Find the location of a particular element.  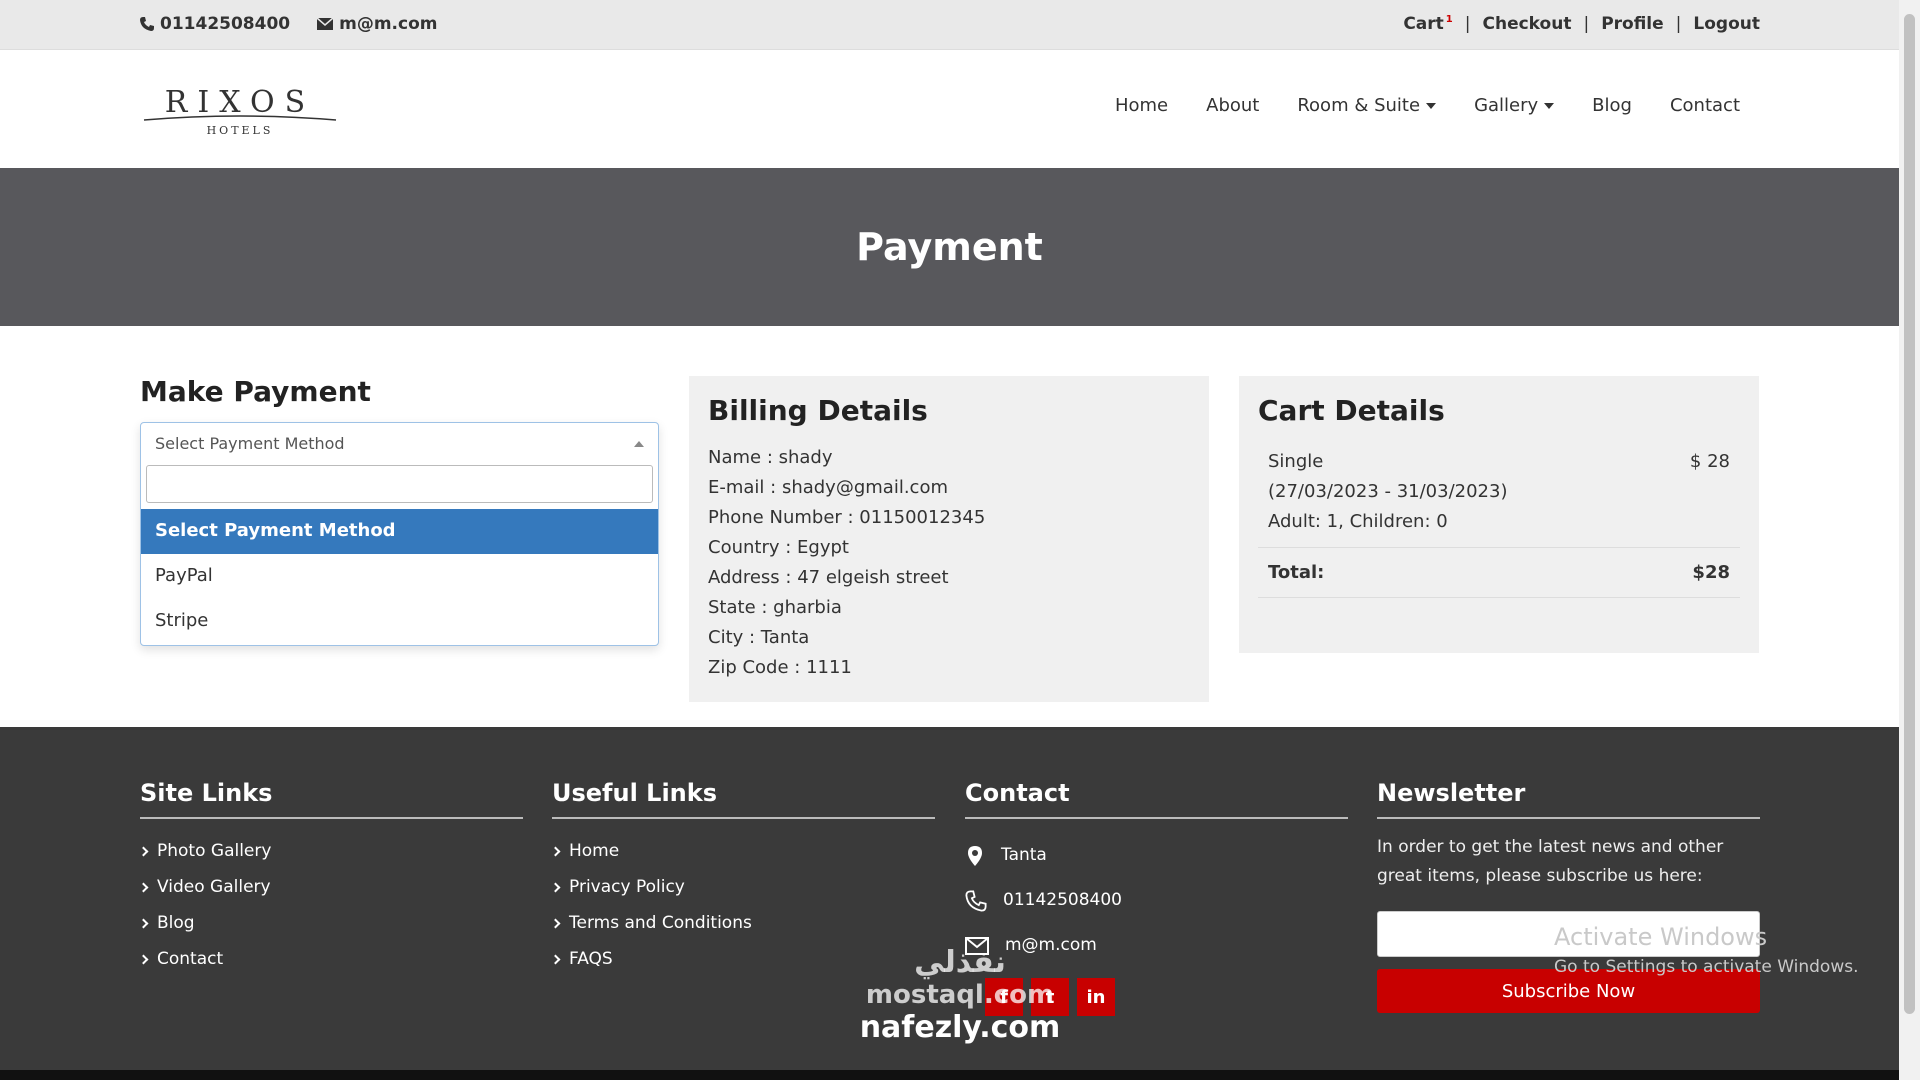

payment-method-select: Select Payment Method is located at coordinates (399, 444).